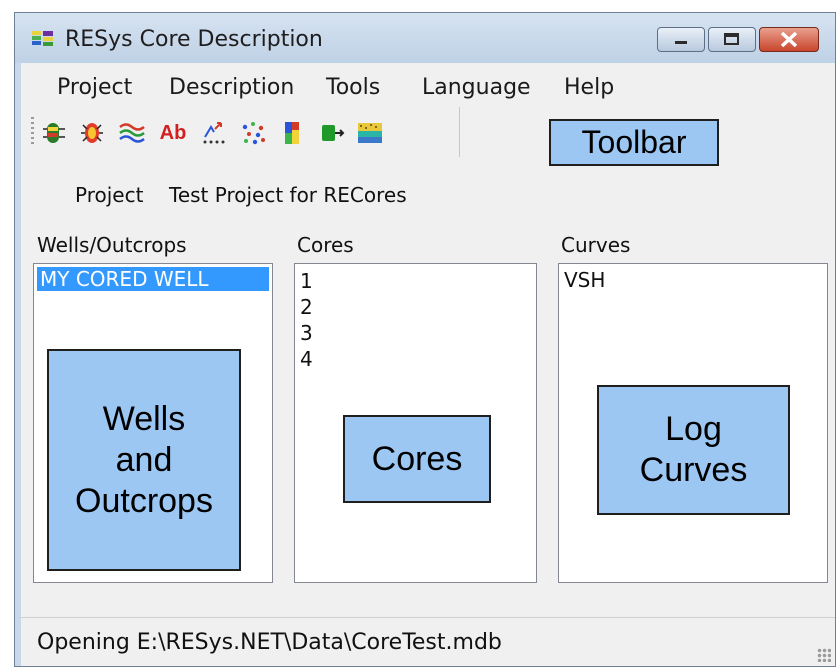 Image resolution: width=836 pixels, height=667 pixels. I want to click on status-text: Opening E:\RESys.NET\Data\CoreTest.mdb, so click(269, 642).